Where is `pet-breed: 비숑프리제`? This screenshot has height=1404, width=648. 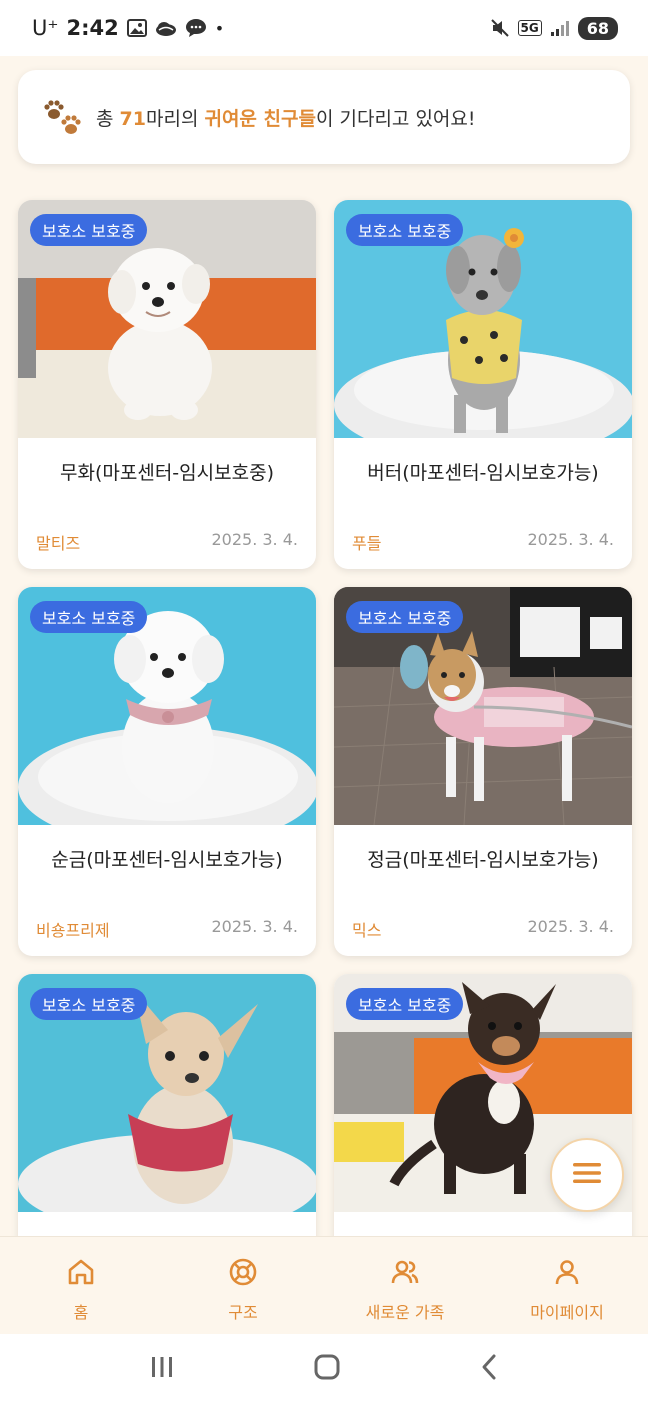
pet-breed: 비숑프리제 is located at coordinates (73, 930).